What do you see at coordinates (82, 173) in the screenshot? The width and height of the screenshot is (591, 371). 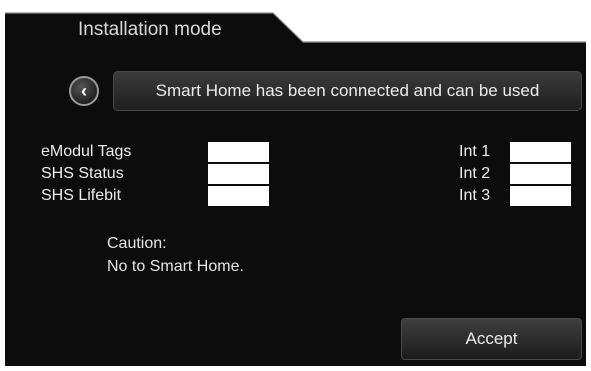 I see `field-label-shs-status: SHS Status` at bounding box center [82, 173].